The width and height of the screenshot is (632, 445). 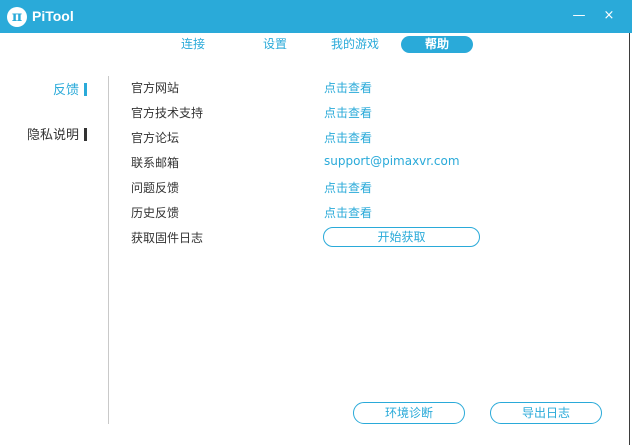 What do you see at coordinates (155, 213) in the screenshot?
I see `feedback-history-label: 历史反馈` at bounding box center [155, 213].